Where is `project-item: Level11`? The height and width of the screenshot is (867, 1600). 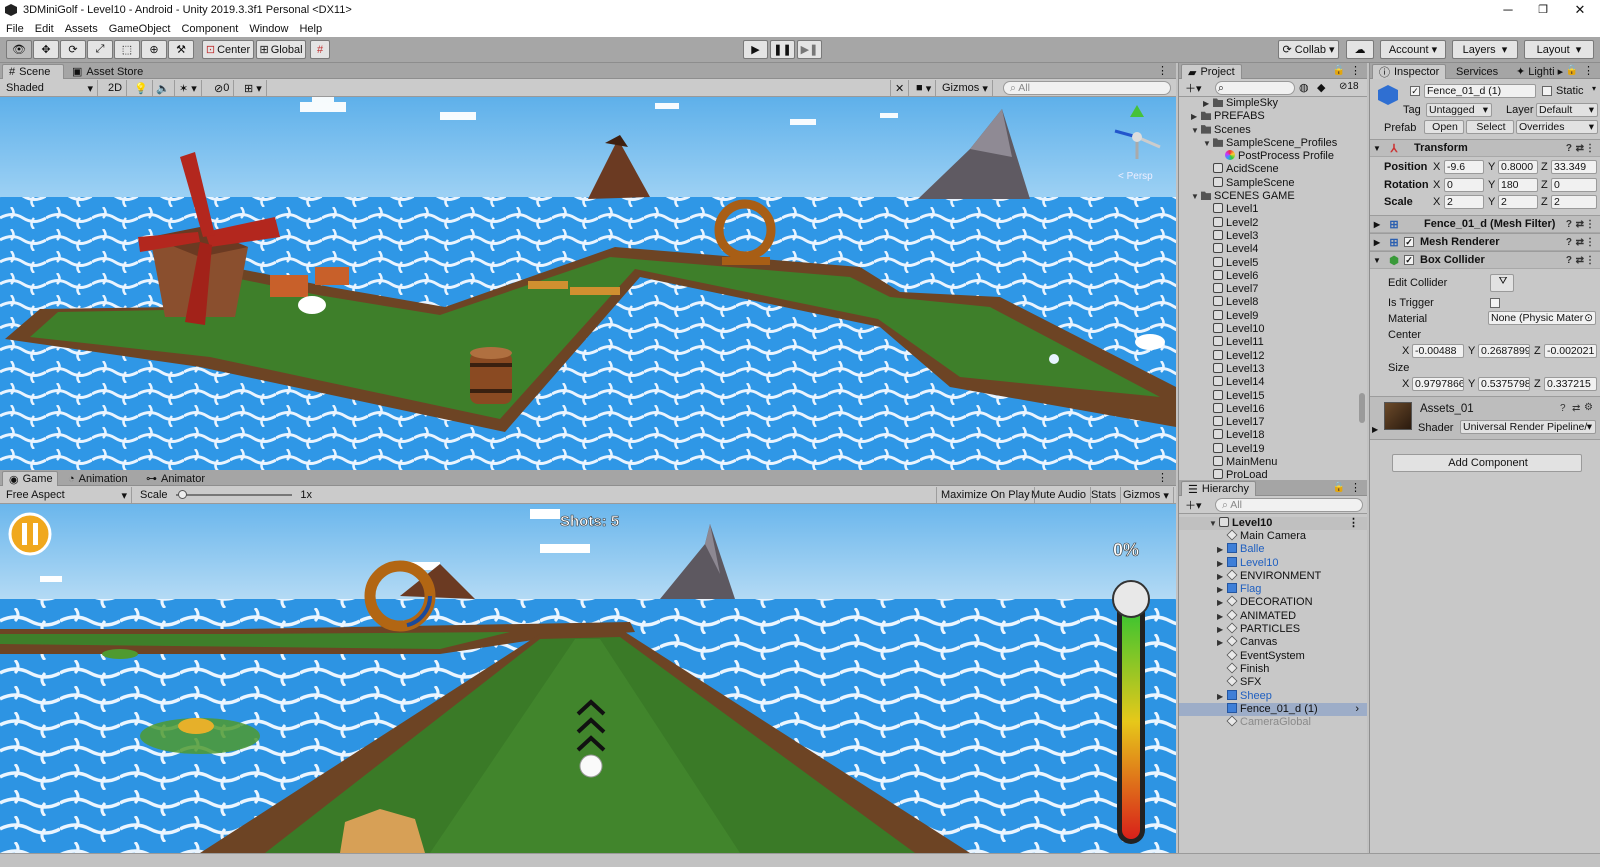
project-item: Level11 is located at coordinates (1273, 342).